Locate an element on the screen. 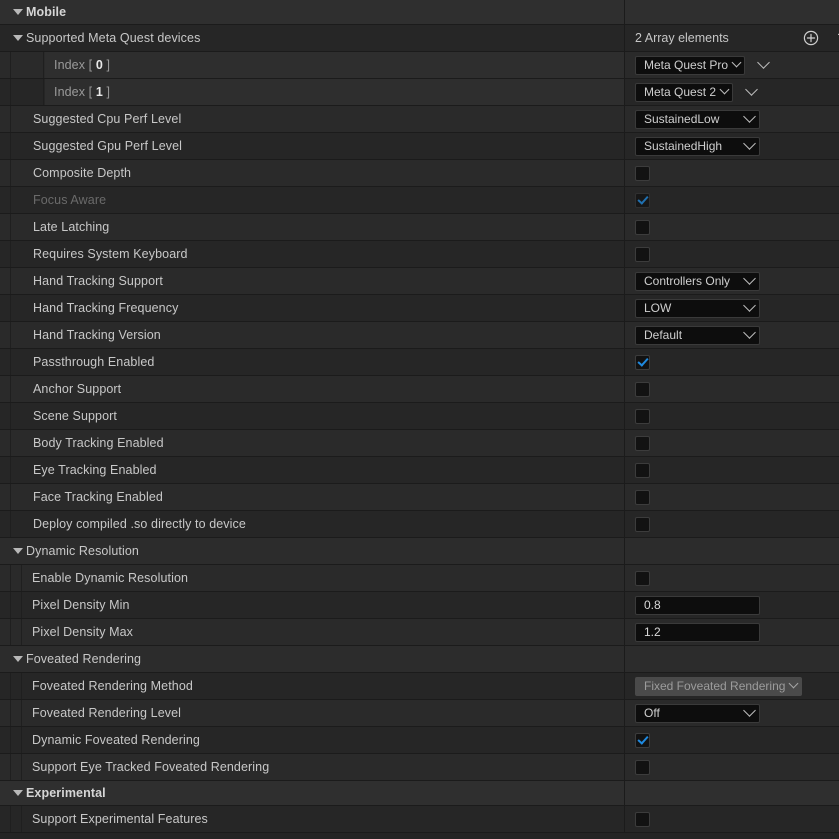  property-label-dynamic-foveated-rendering: Dynamic Foveated Rendering is located at coordinates (116, 740).